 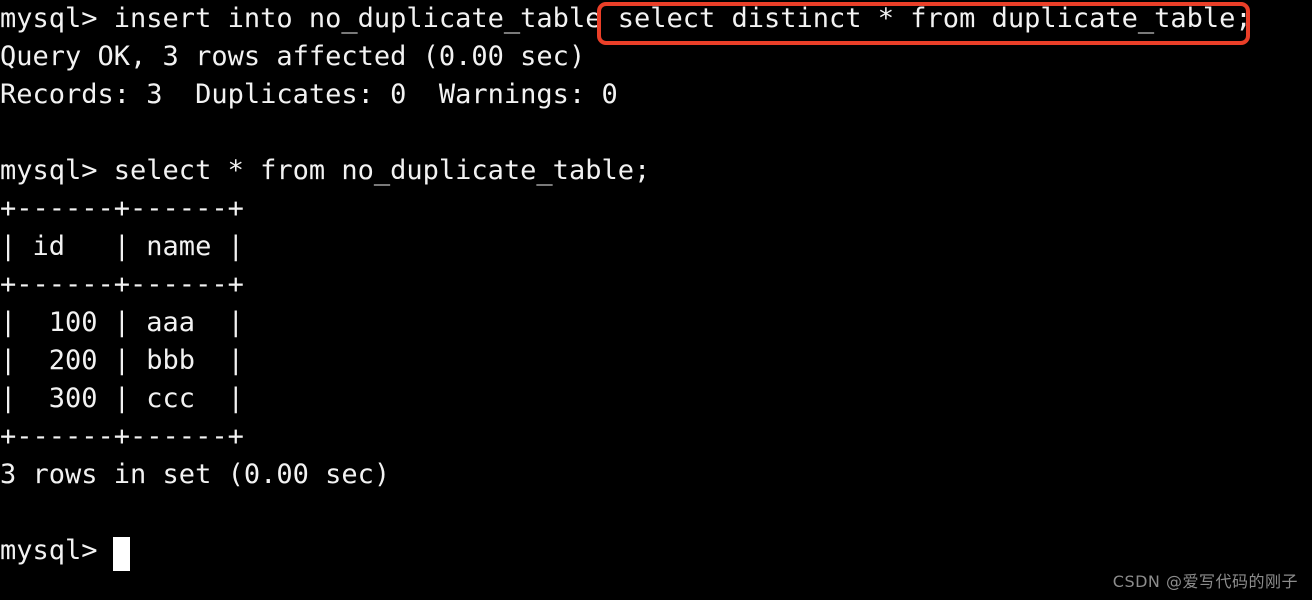 I want to click on terminal-cursor, so click(x=121, y=554).